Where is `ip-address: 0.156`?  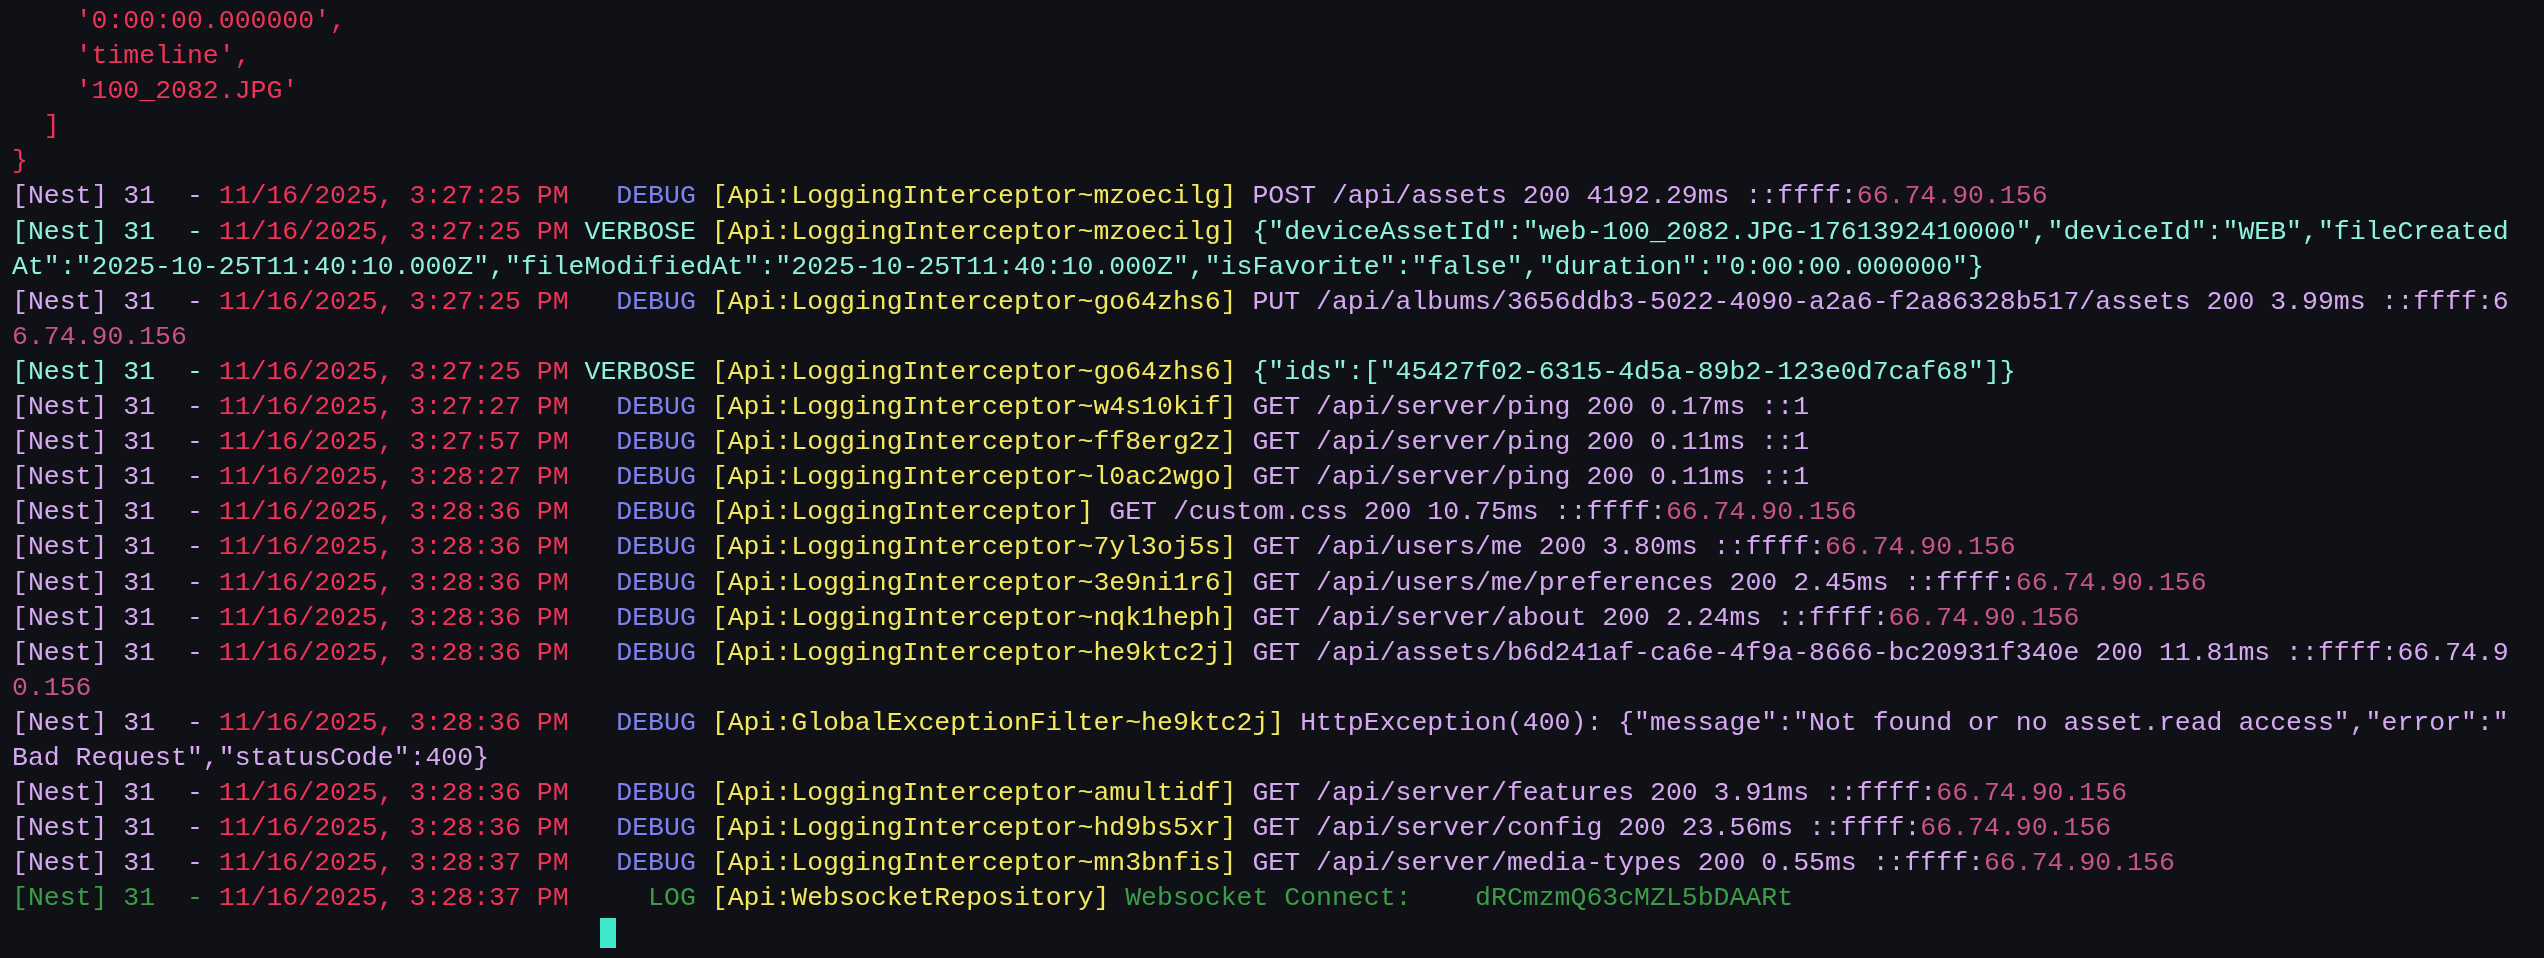 ip-address: 0.156 is located at coordinates (52, 687).